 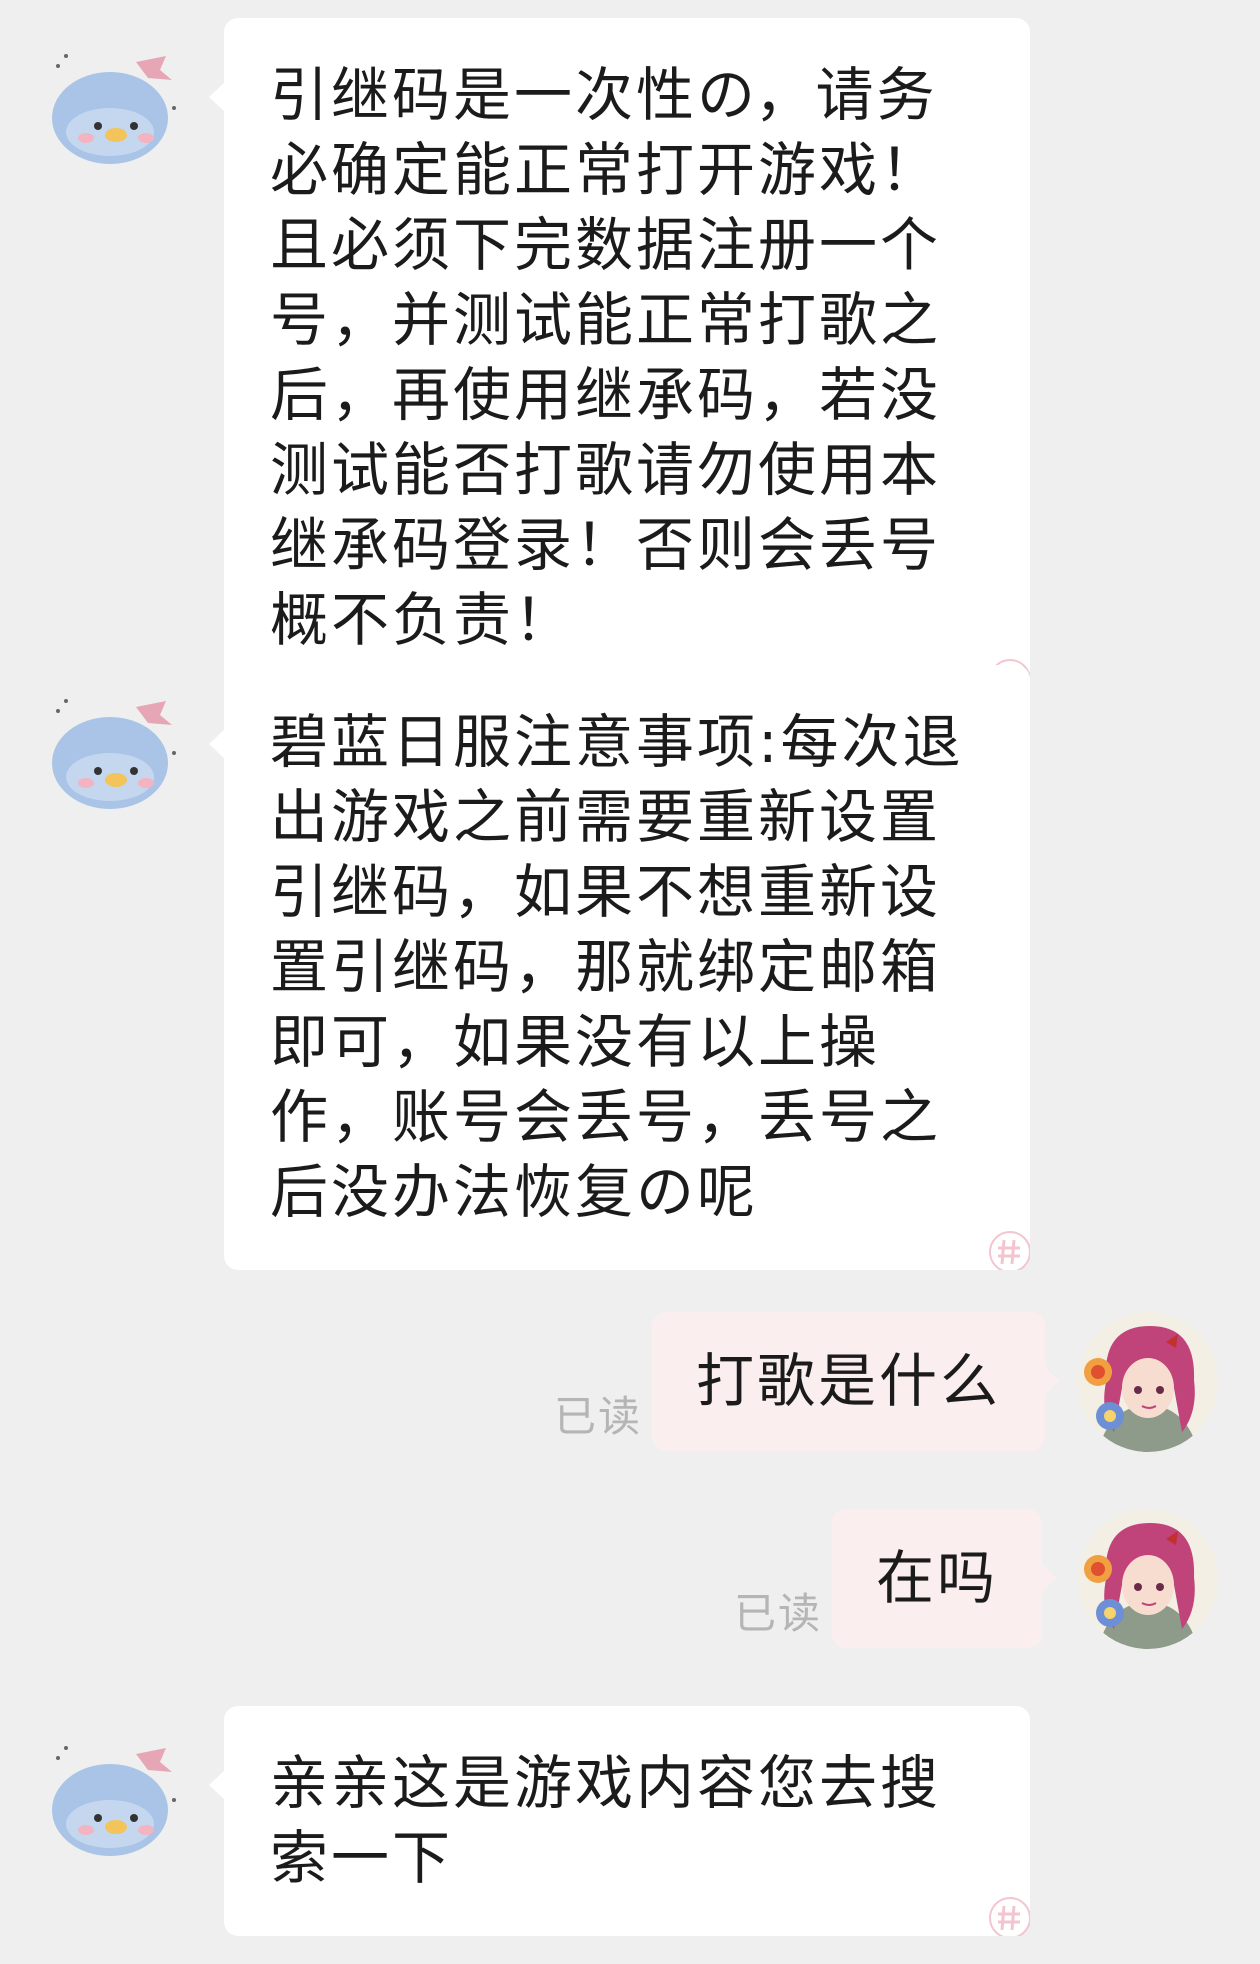 I want to click on sent-message-bubble: 打歌是什么, so click(x=856, y=1381).